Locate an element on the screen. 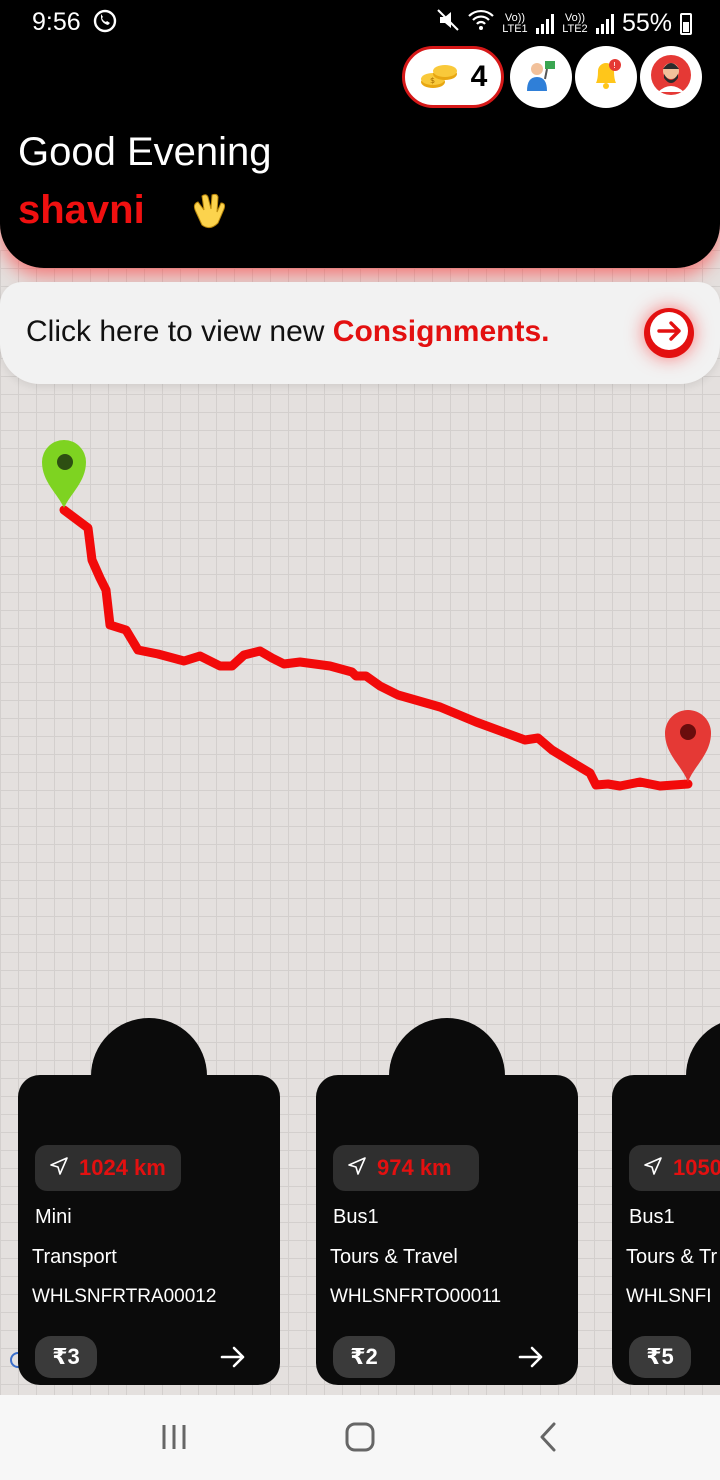  banner-text: Click here to view new Consignments. is located at coordinates (287, 332).